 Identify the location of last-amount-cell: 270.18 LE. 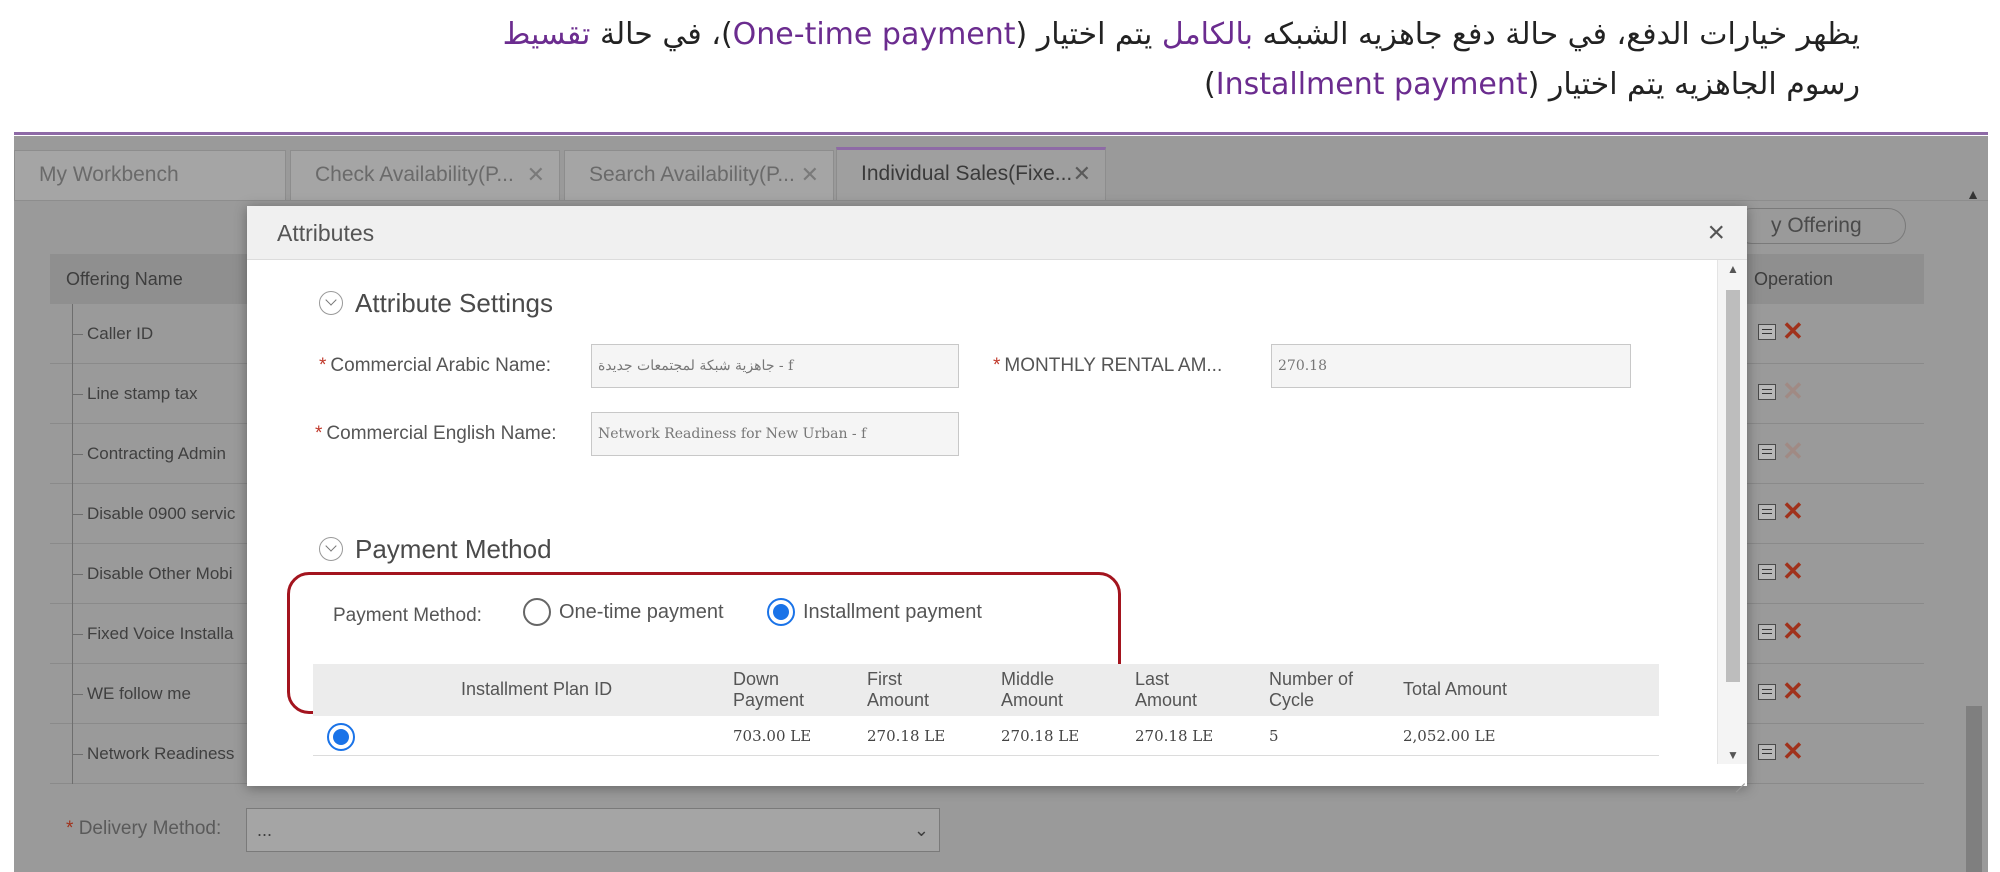
(1174, 736).